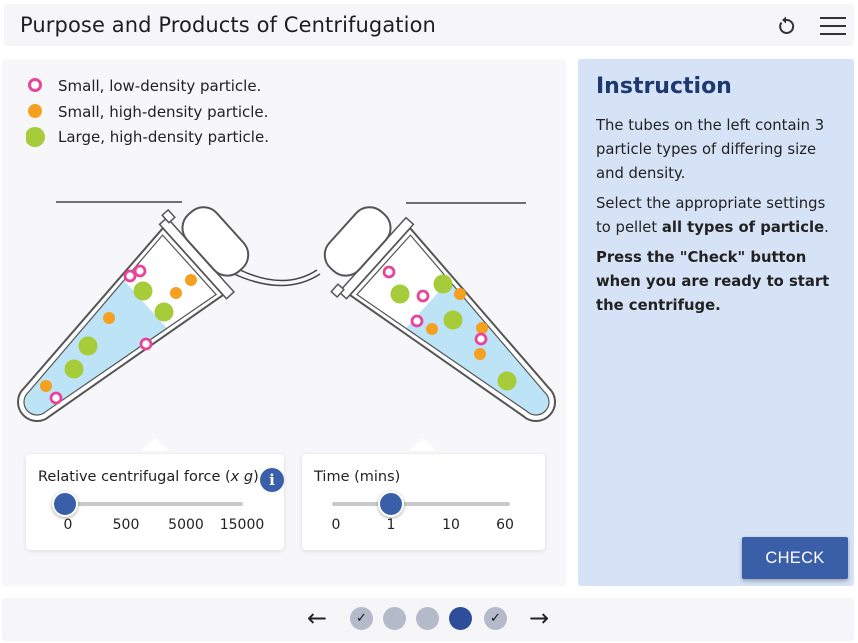 The image size is (858, 643). I want to click on navigation-footer: ← ✓ ✓ →, so click(428, 619).